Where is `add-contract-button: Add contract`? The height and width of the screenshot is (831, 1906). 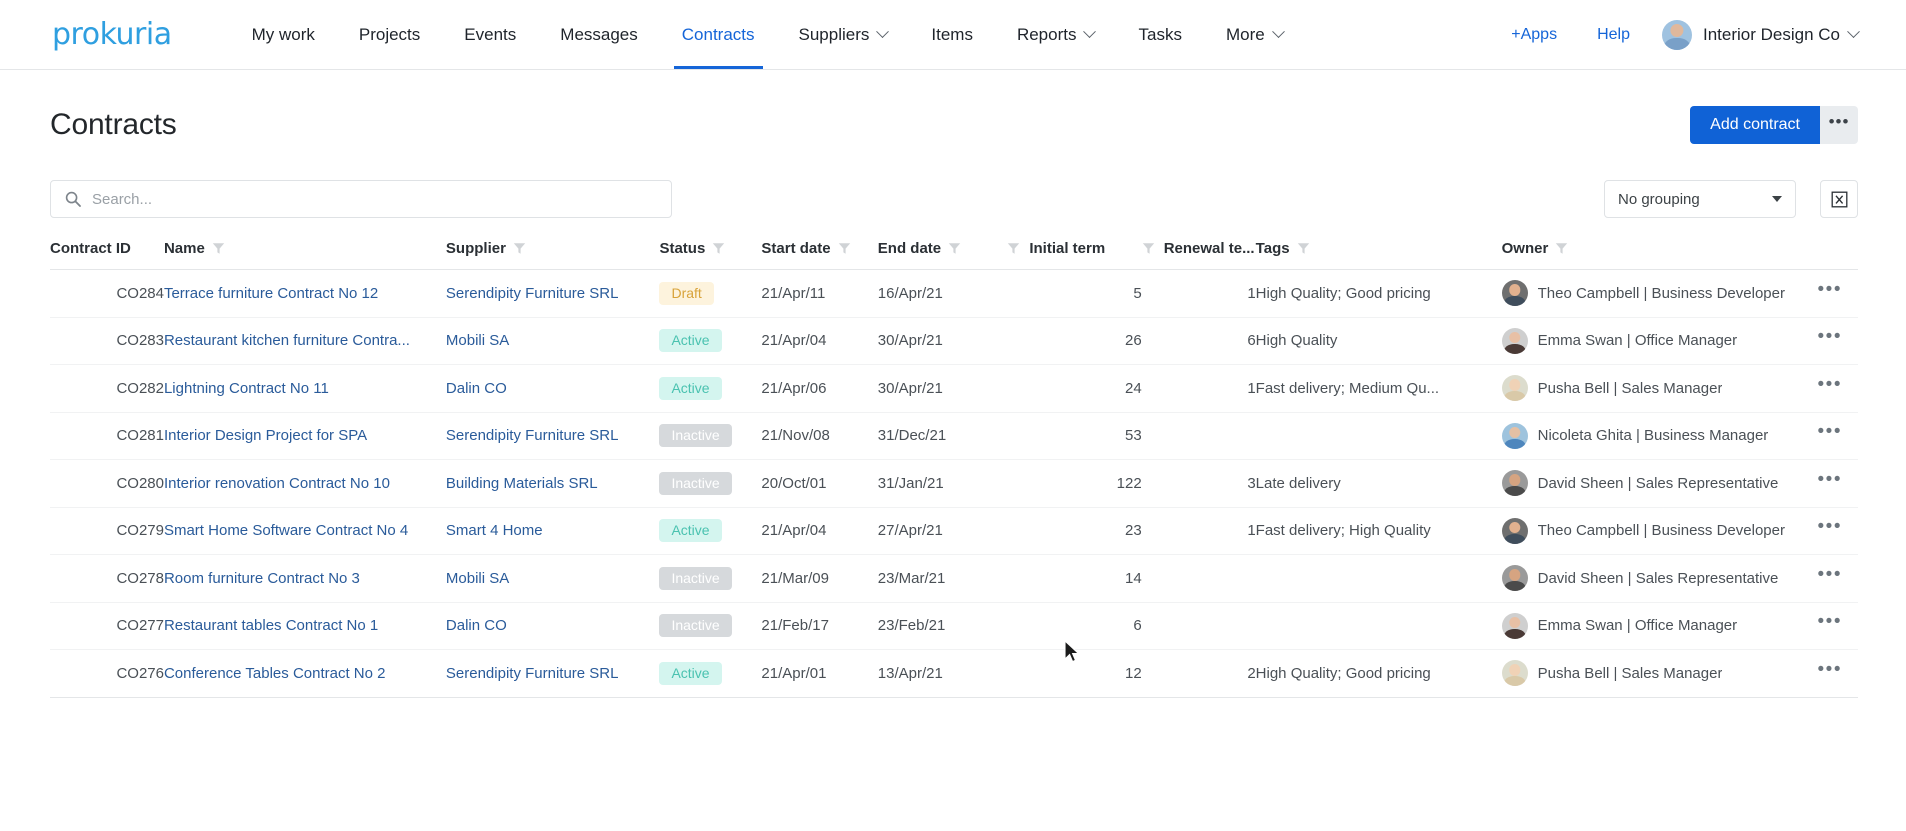 add-contract-button: Add contract is located at coordinates (1755, 125).